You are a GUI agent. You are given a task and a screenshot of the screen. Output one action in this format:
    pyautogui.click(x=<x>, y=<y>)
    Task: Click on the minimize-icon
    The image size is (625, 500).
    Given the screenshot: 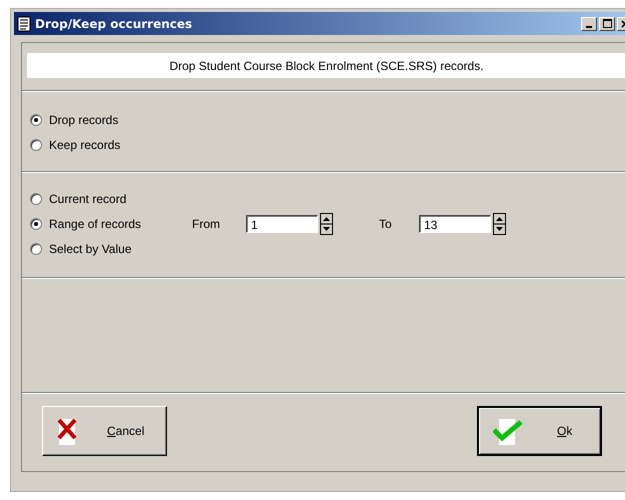 What is the action you would take?
    pyautogui.click(x=589, y=27)
    